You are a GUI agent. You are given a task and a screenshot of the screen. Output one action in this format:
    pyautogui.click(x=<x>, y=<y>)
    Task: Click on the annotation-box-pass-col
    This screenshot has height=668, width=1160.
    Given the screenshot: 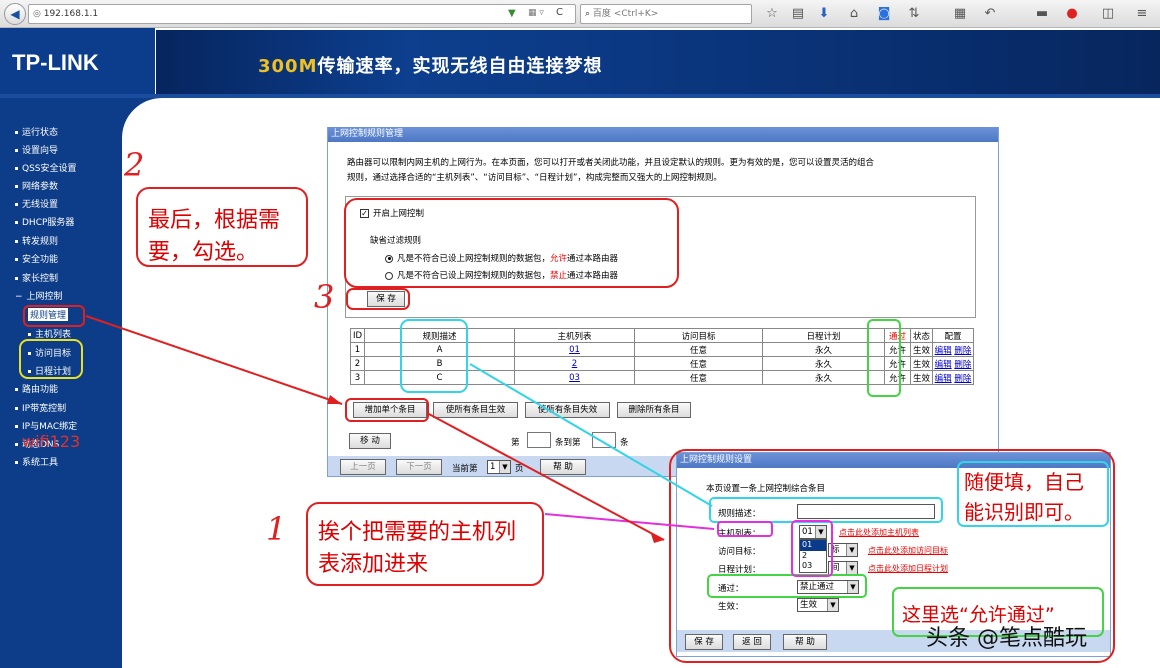 What is the action you would take?
    pyautogui.click(x=884, y=358)
    